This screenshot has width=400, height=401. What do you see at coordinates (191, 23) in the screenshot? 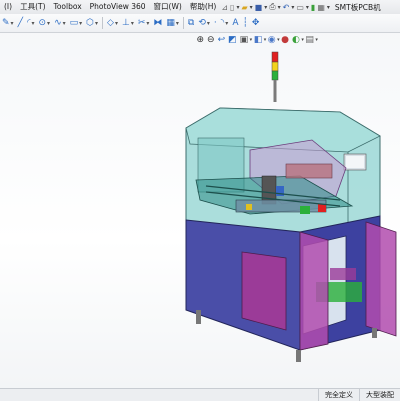
I see `offset-icon: ⧉` at bounding box center [191, 23].